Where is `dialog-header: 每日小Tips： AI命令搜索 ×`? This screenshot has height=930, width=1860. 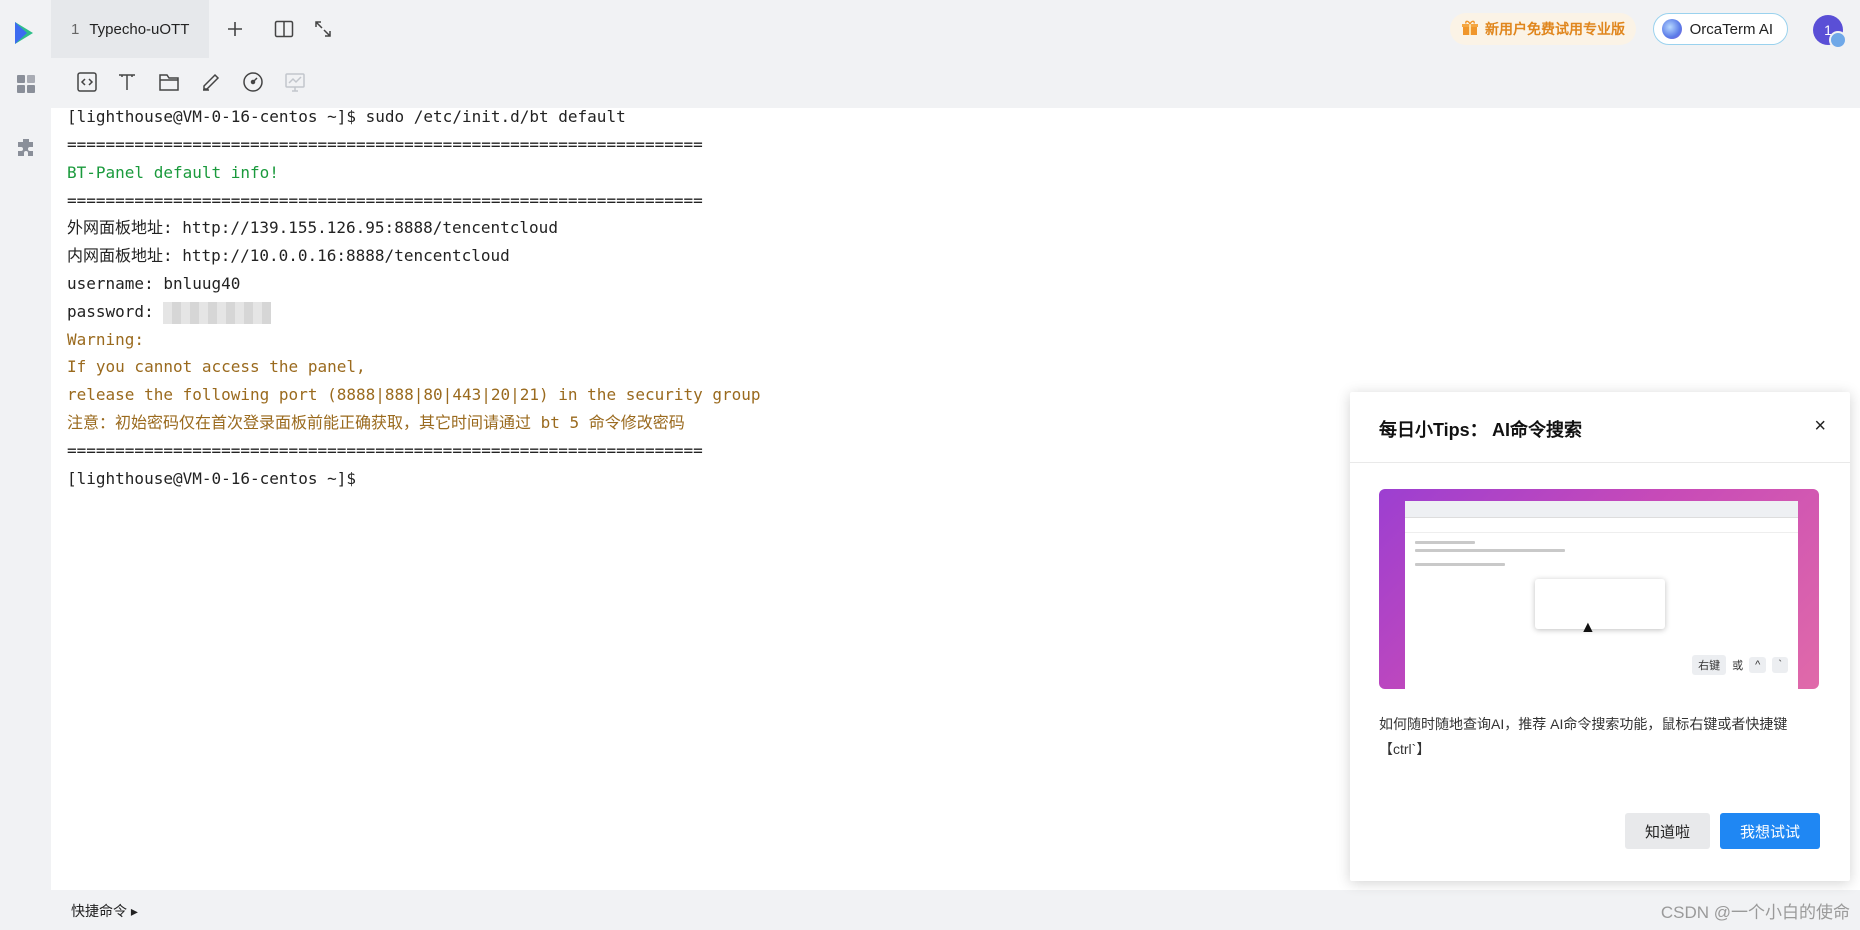
dialog-header: 每日小Tips： AI命令搜索 × is located at coordinates (1600, 427).